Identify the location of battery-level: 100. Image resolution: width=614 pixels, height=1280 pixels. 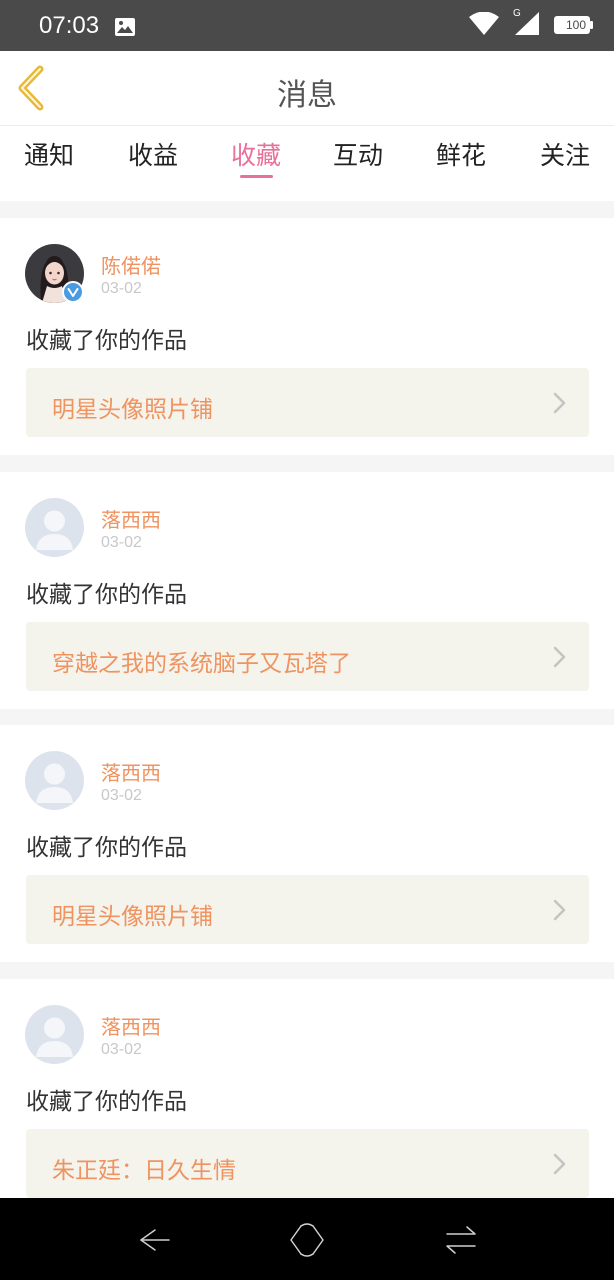
(576, 25).